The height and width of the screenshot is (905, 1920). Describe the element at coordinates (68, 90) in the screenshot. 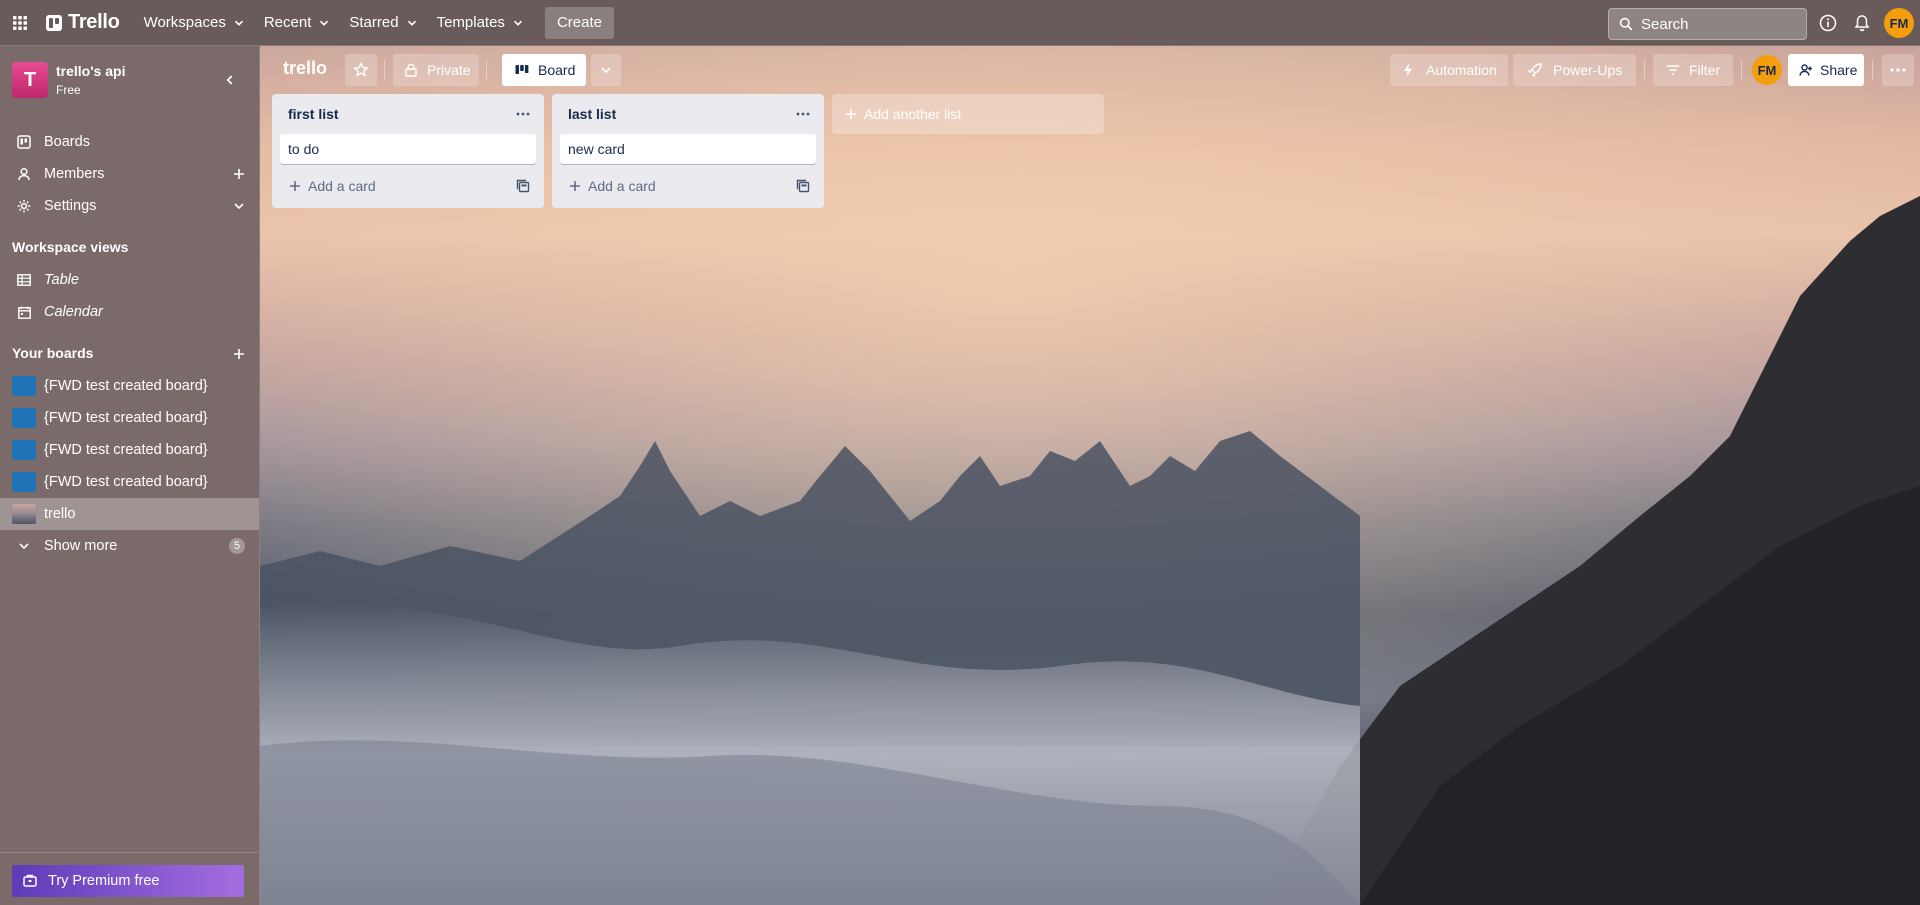

I see `workspace-plan: Free` at that location.